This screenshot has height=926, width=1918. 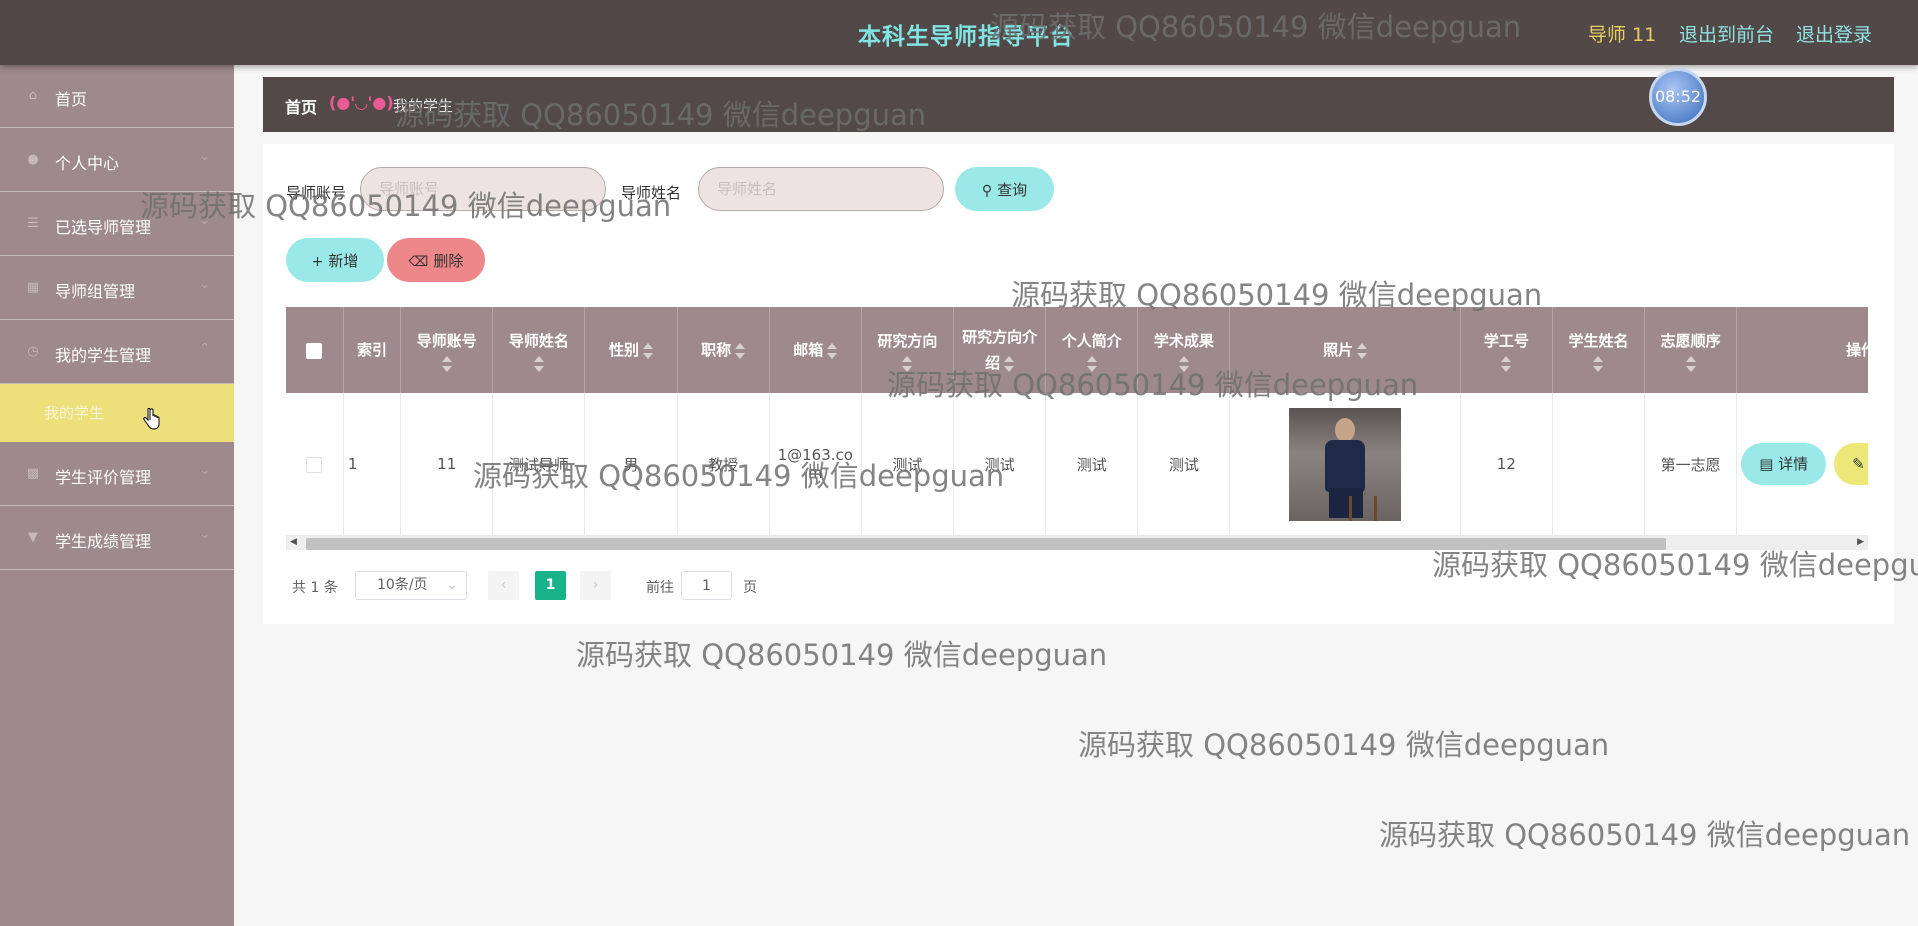 I want to click on col-label: 导师姓名, so click(x=538, y=341).